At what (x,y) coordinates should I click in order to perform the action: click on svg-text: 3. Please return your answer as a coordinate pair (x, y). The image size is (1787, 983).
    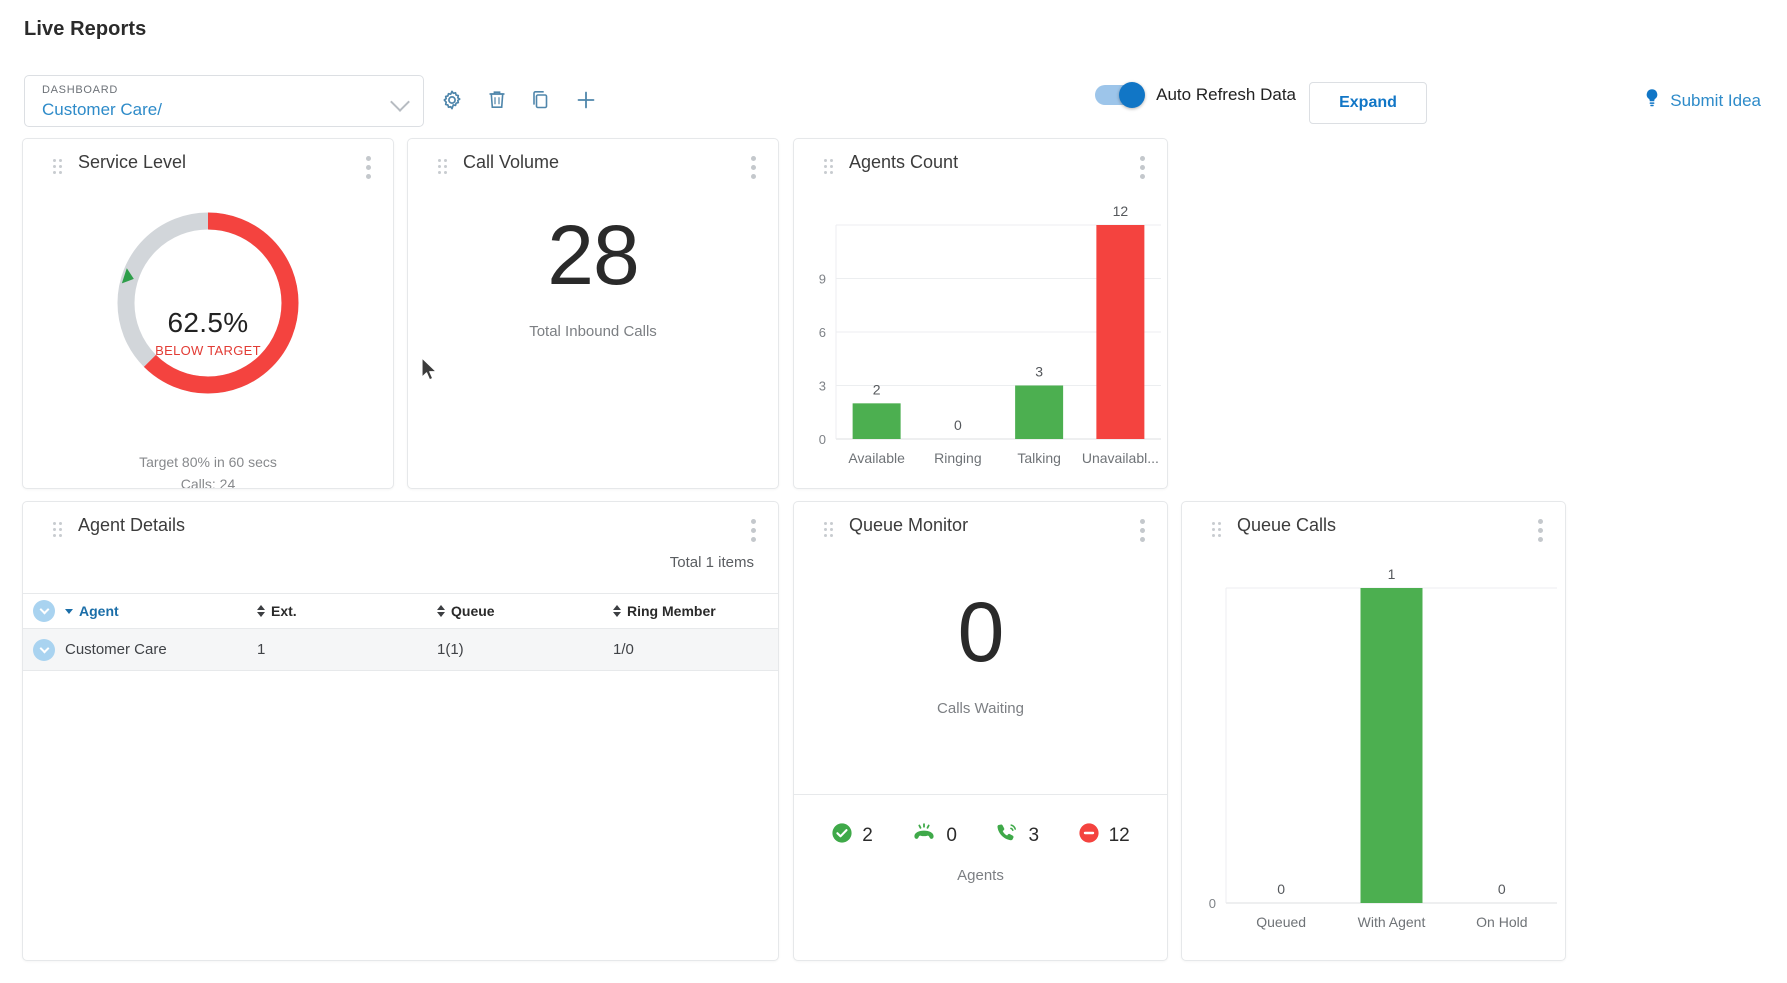
    Looking at the image, I should click on (1039, 372).